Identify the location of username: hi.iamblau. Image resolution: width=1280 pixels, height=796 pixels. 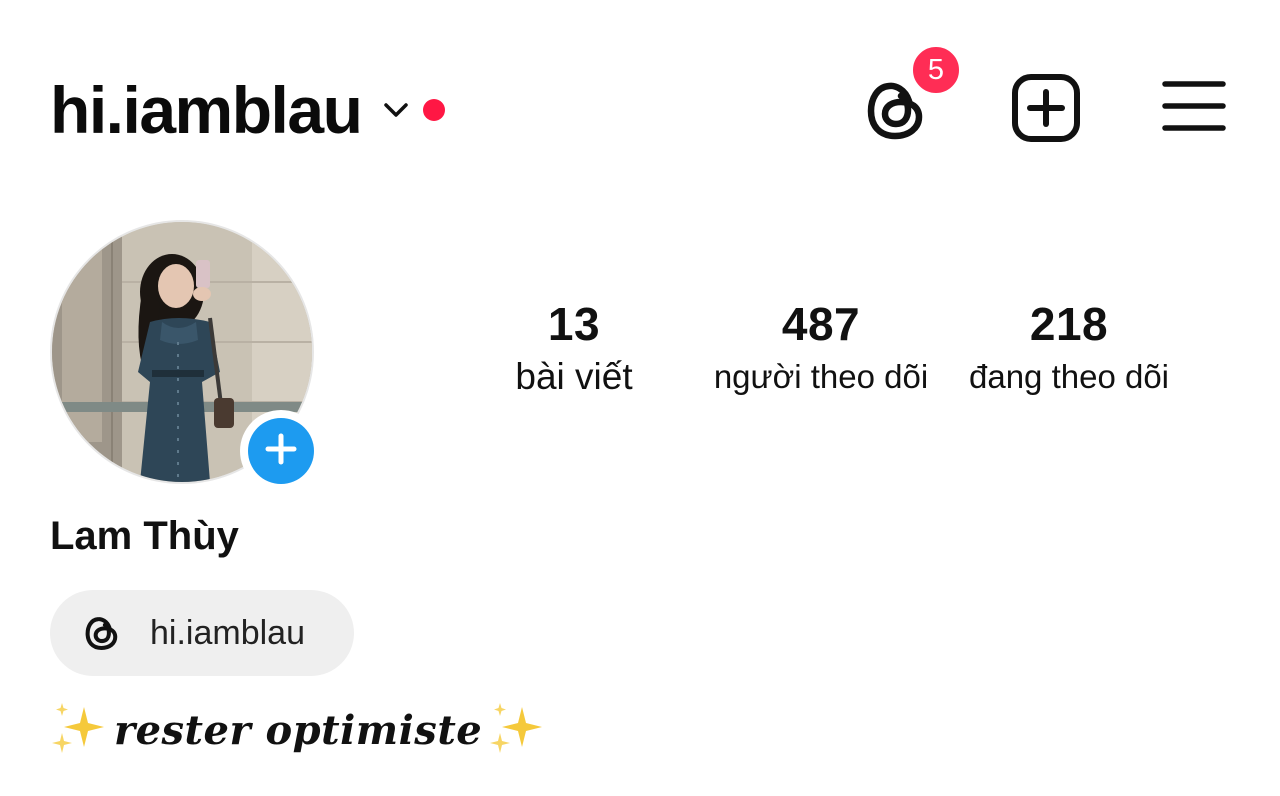
(206, 110).